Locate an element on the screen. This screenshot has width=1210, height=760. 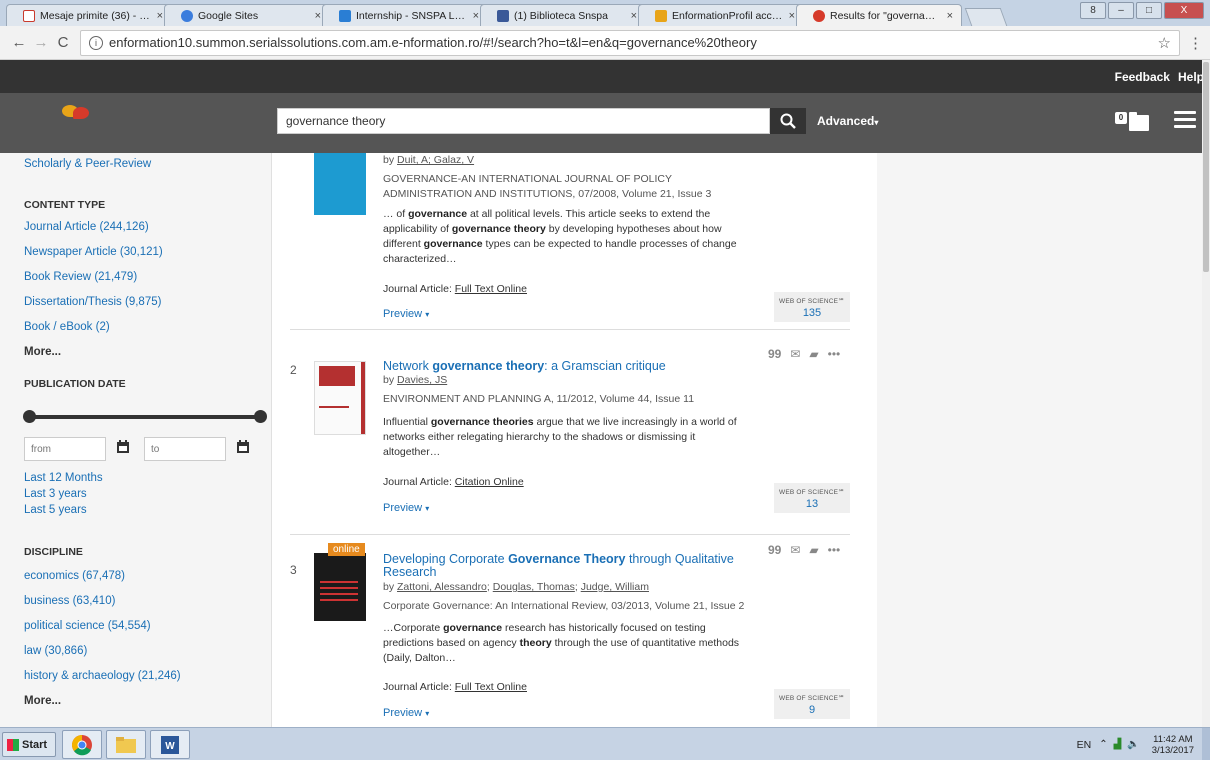
web-of-science-citations: WEB OF SCIENCE℠ 135 is located at coordinates (812, 307).